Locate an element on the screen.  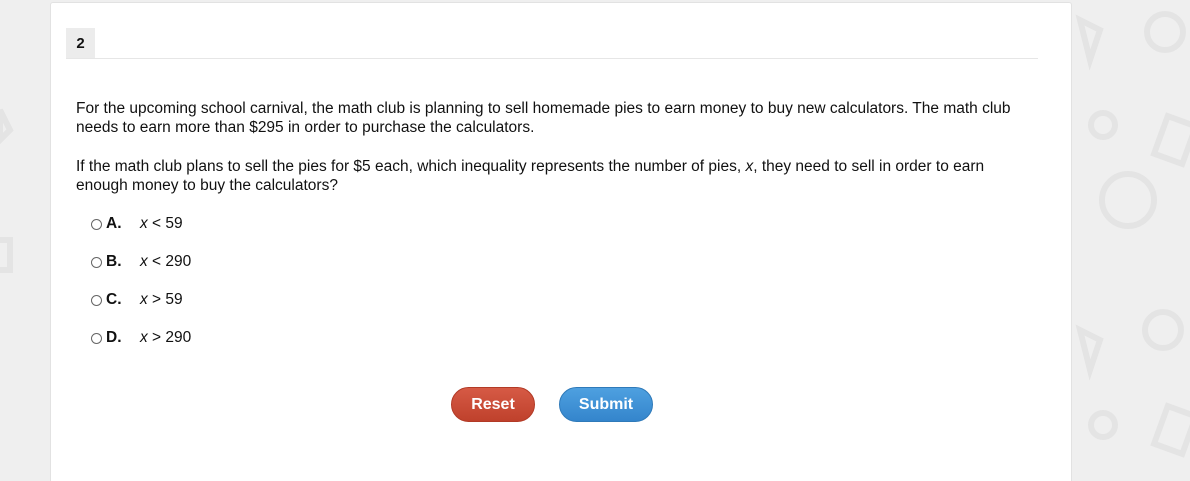
option-d: D. x > 290 is located at coordinates (141, 338).